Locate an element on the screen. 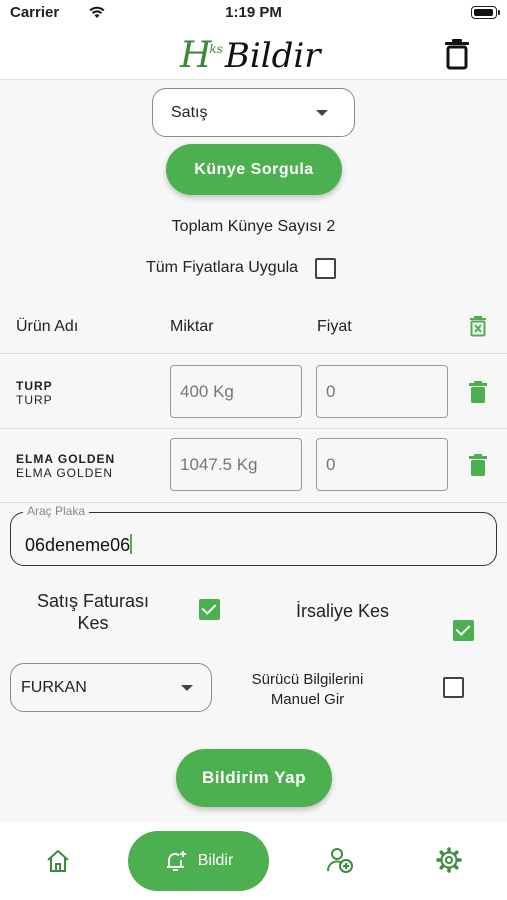 Image resolution: width=507 pixels, height=900 pixels. transaction-type-value: Satış is located at coordinates (189, 112).